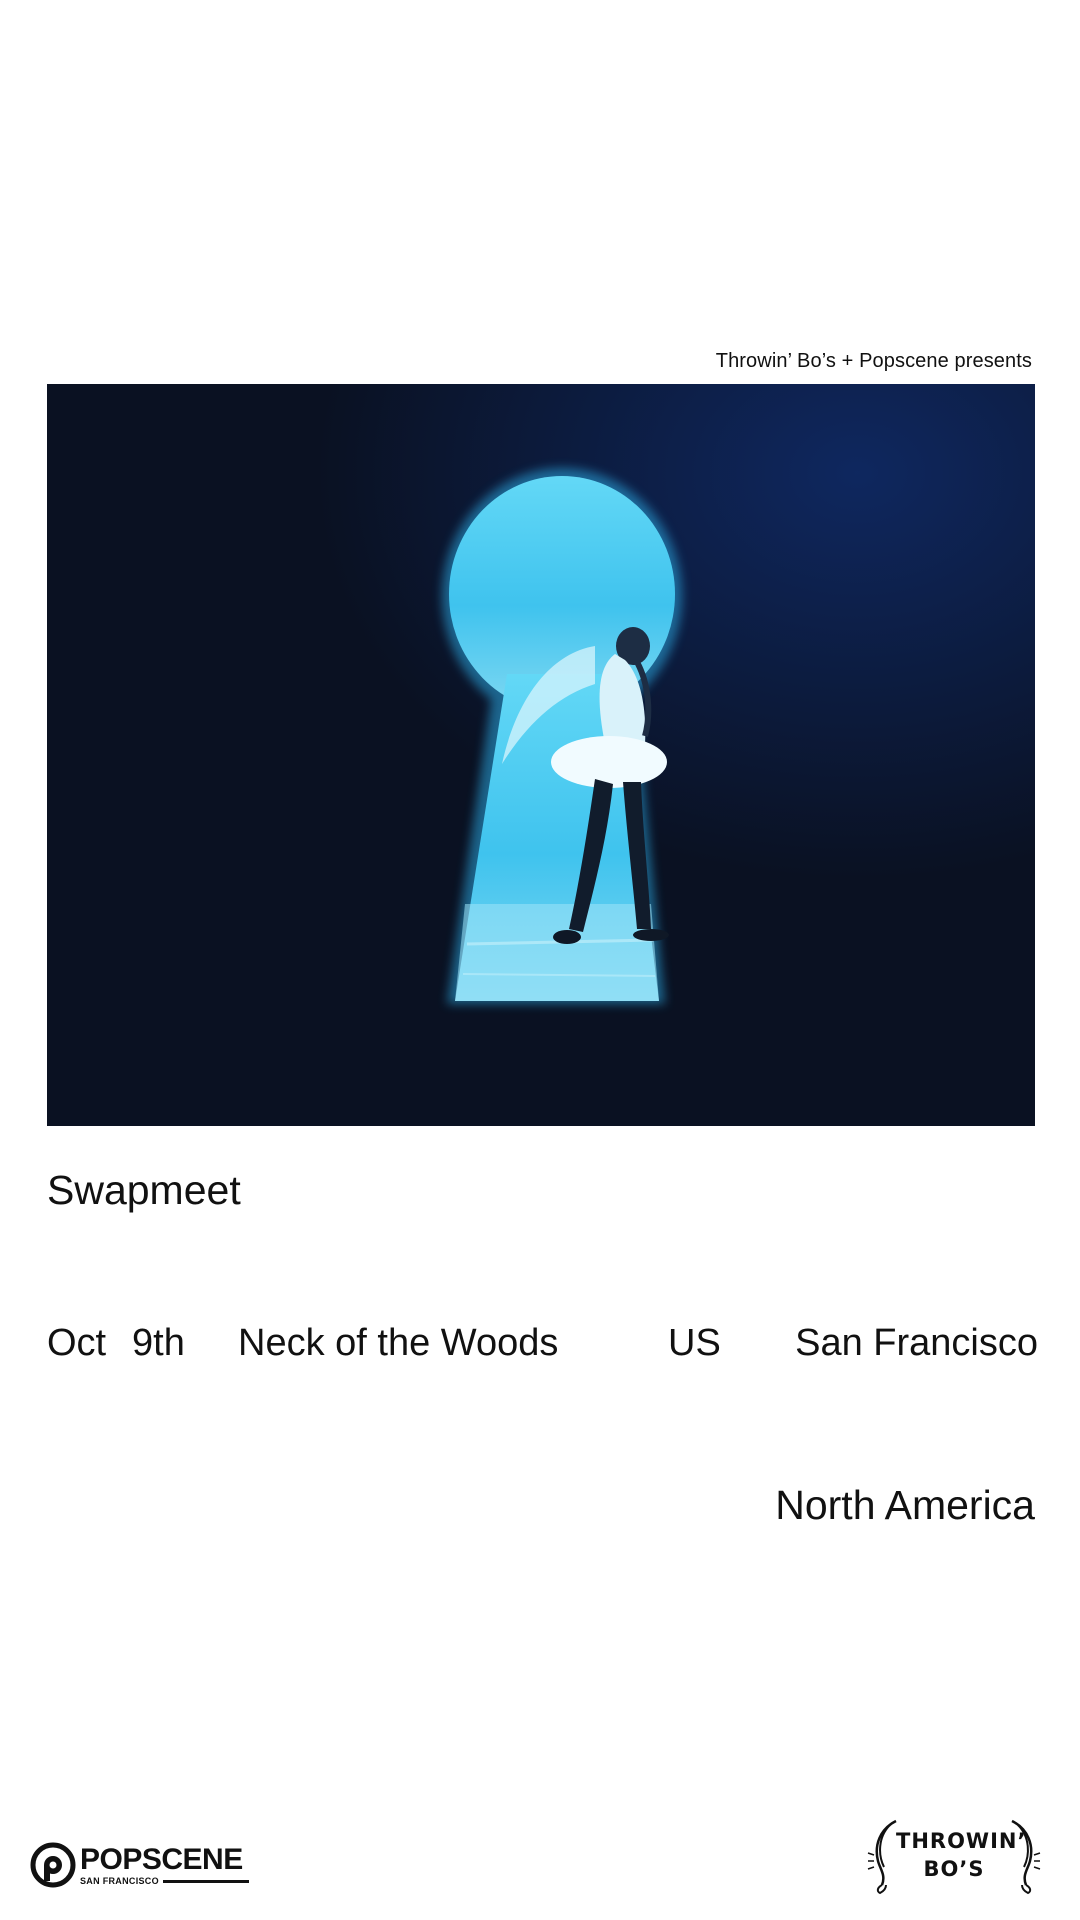  What do you see at coordinates (53, 1865) in the screenshot?
I see `popscene-circle-p-icon` at bounding box center [53, 1865].